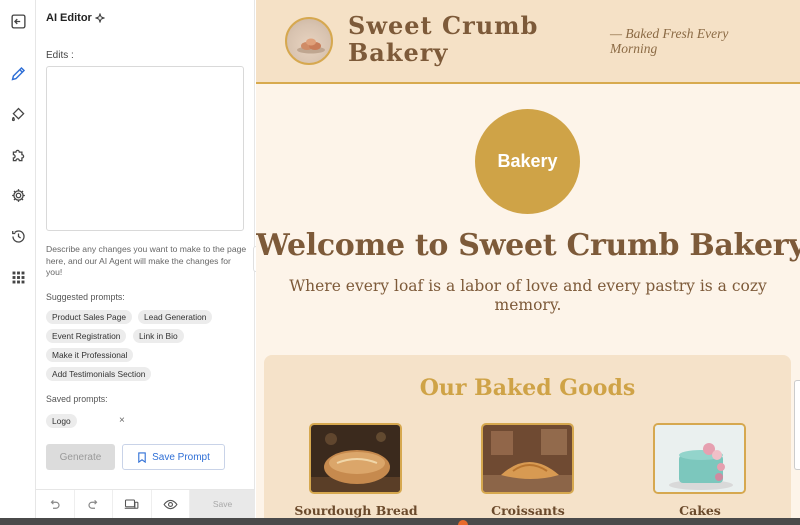  I want to click on panel-title: AI Editor, so click(75, 18).